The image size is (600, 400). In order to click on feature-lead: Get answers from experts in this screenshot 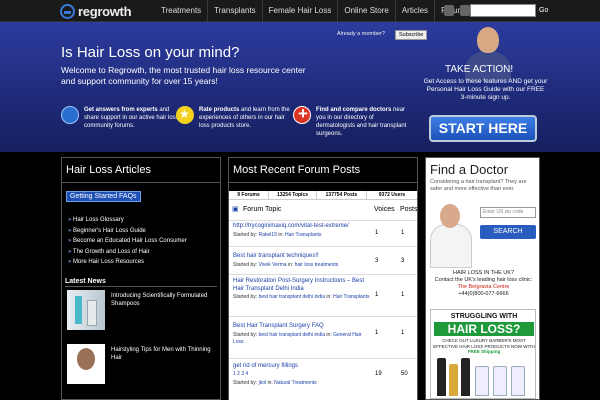, I will do `click(121, 110)`.